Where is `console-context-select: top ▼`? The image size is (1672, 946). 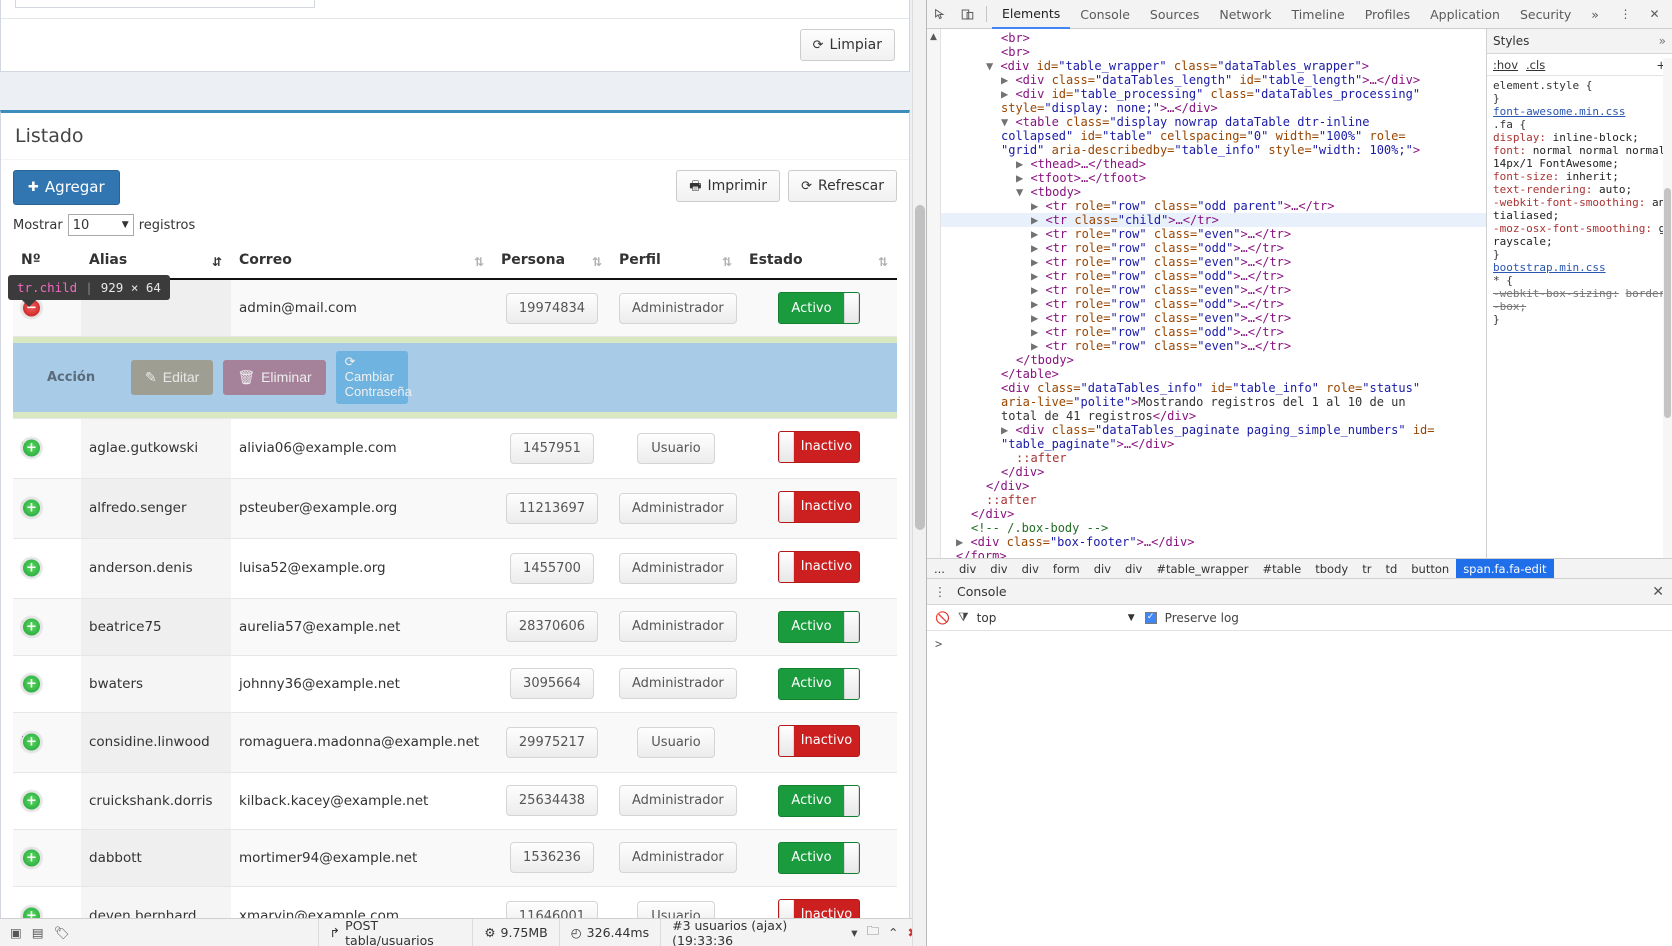 console-context-select: top ▼ is located at coordinates (1057, 618).